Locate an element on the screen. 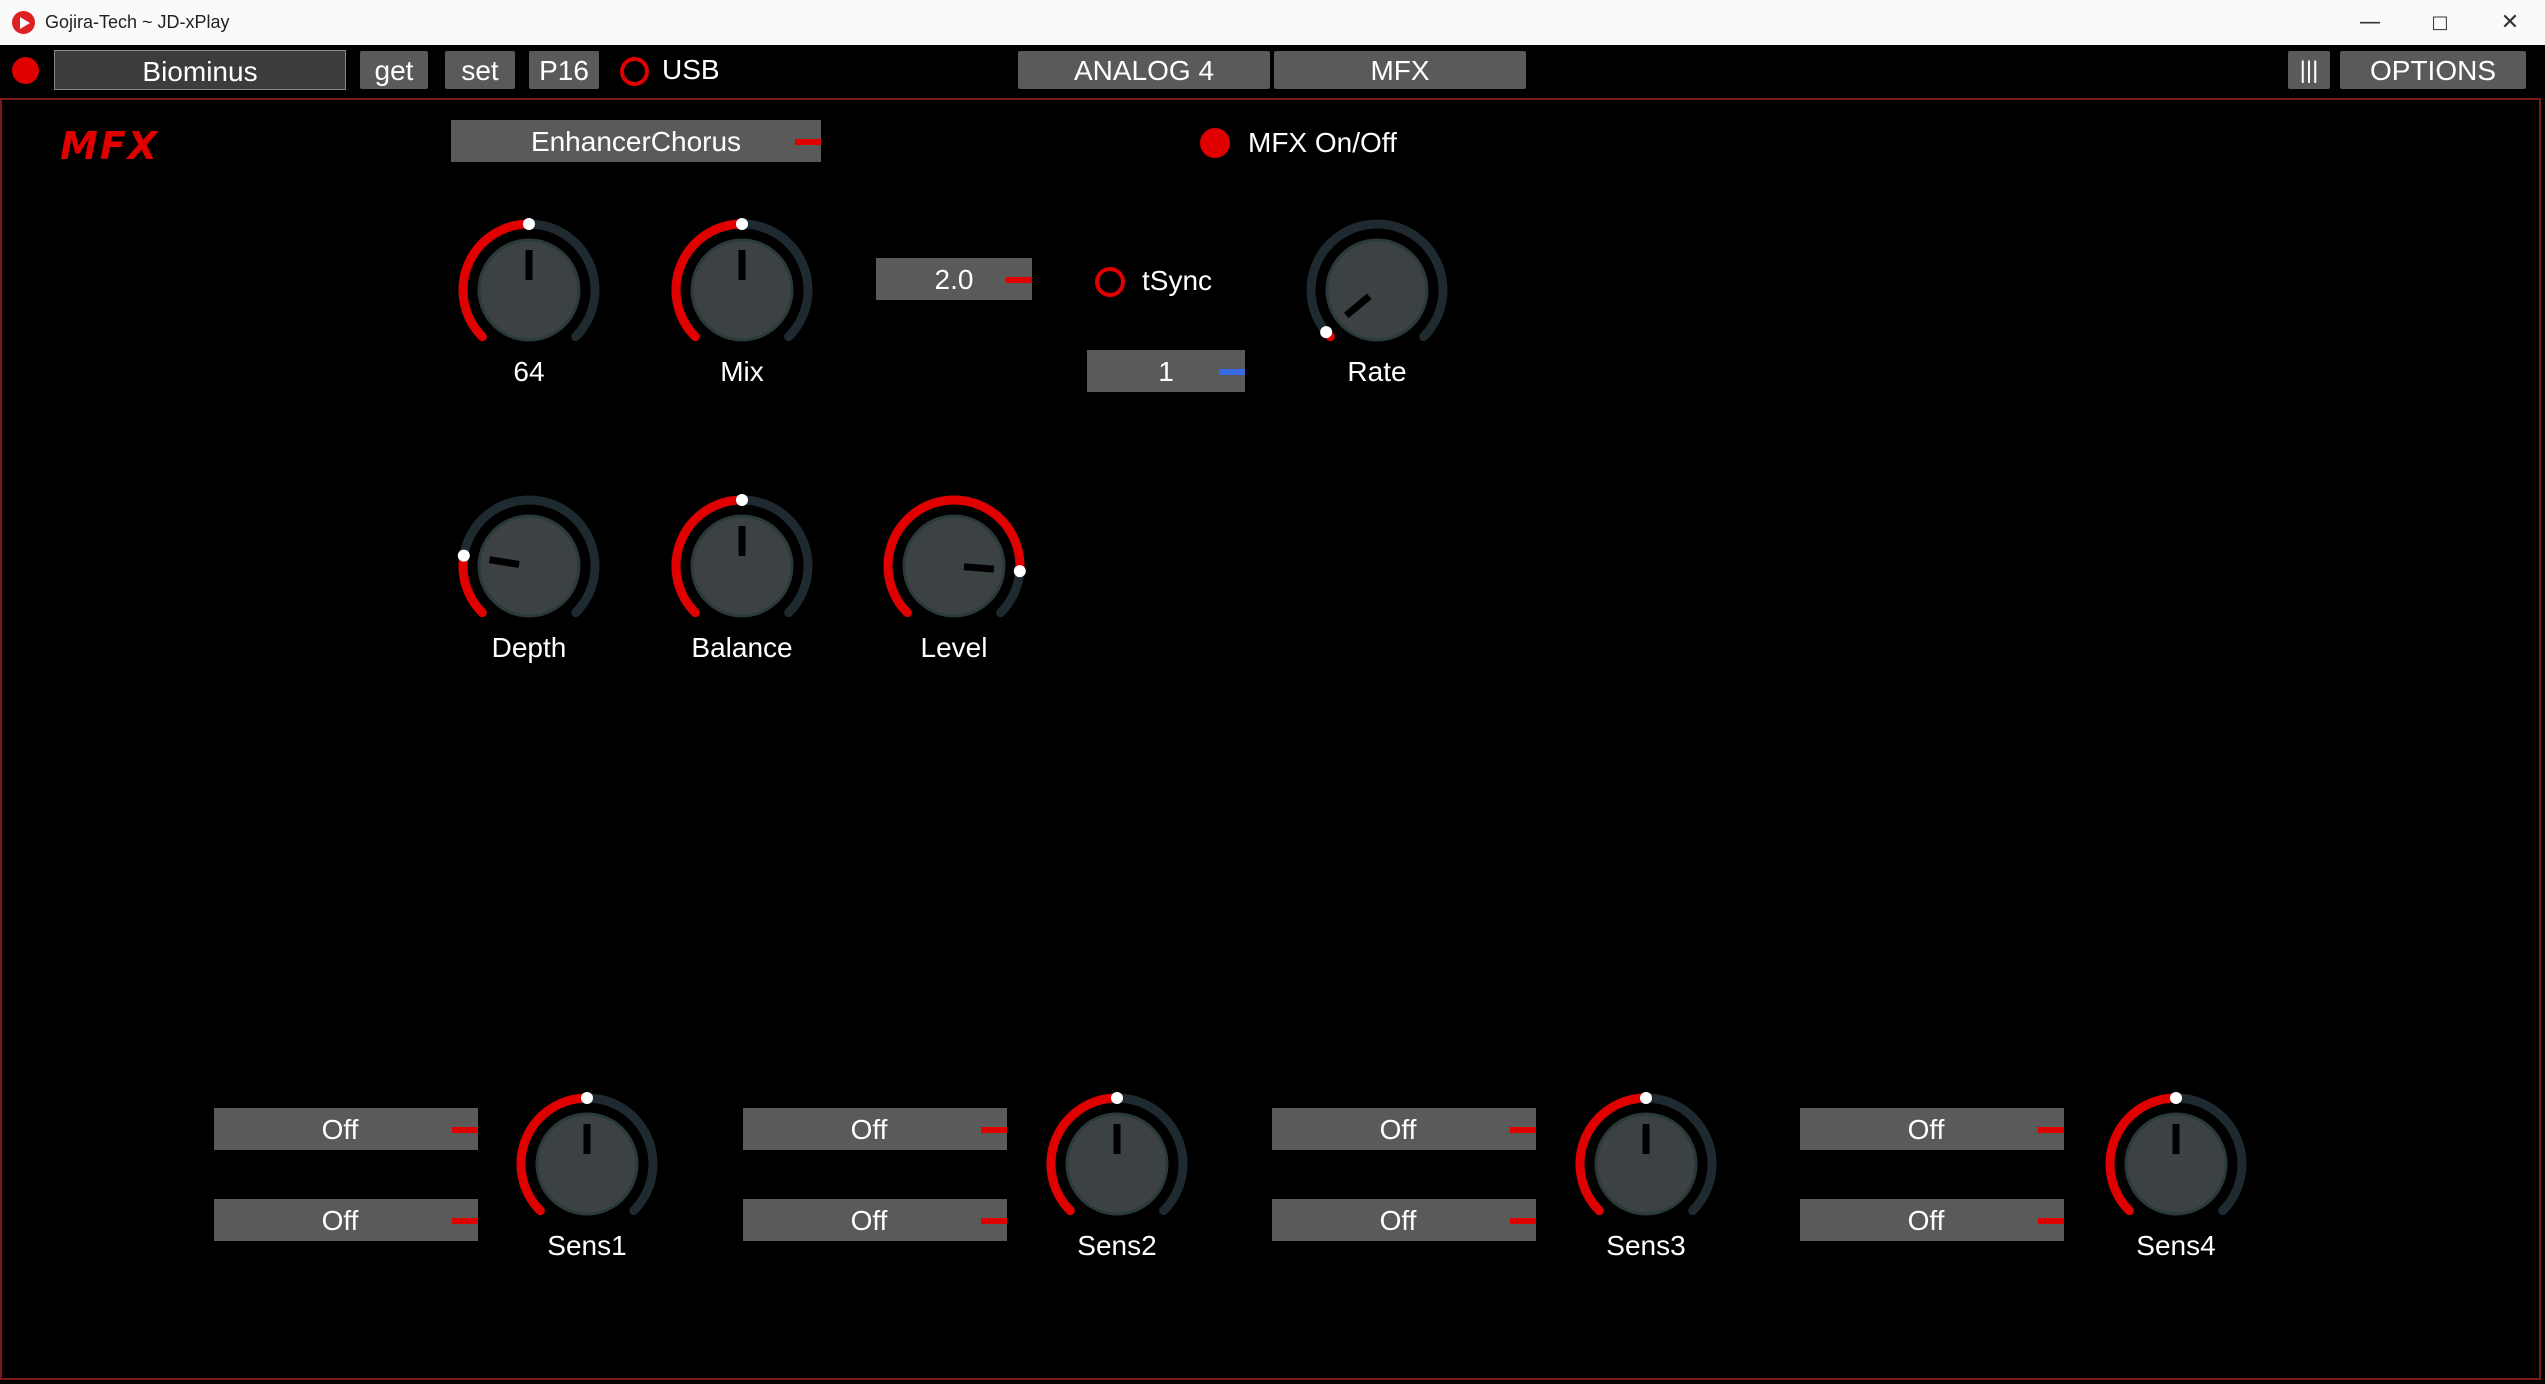  options-button: OPTIONS is located at coordinates (2433, 70).